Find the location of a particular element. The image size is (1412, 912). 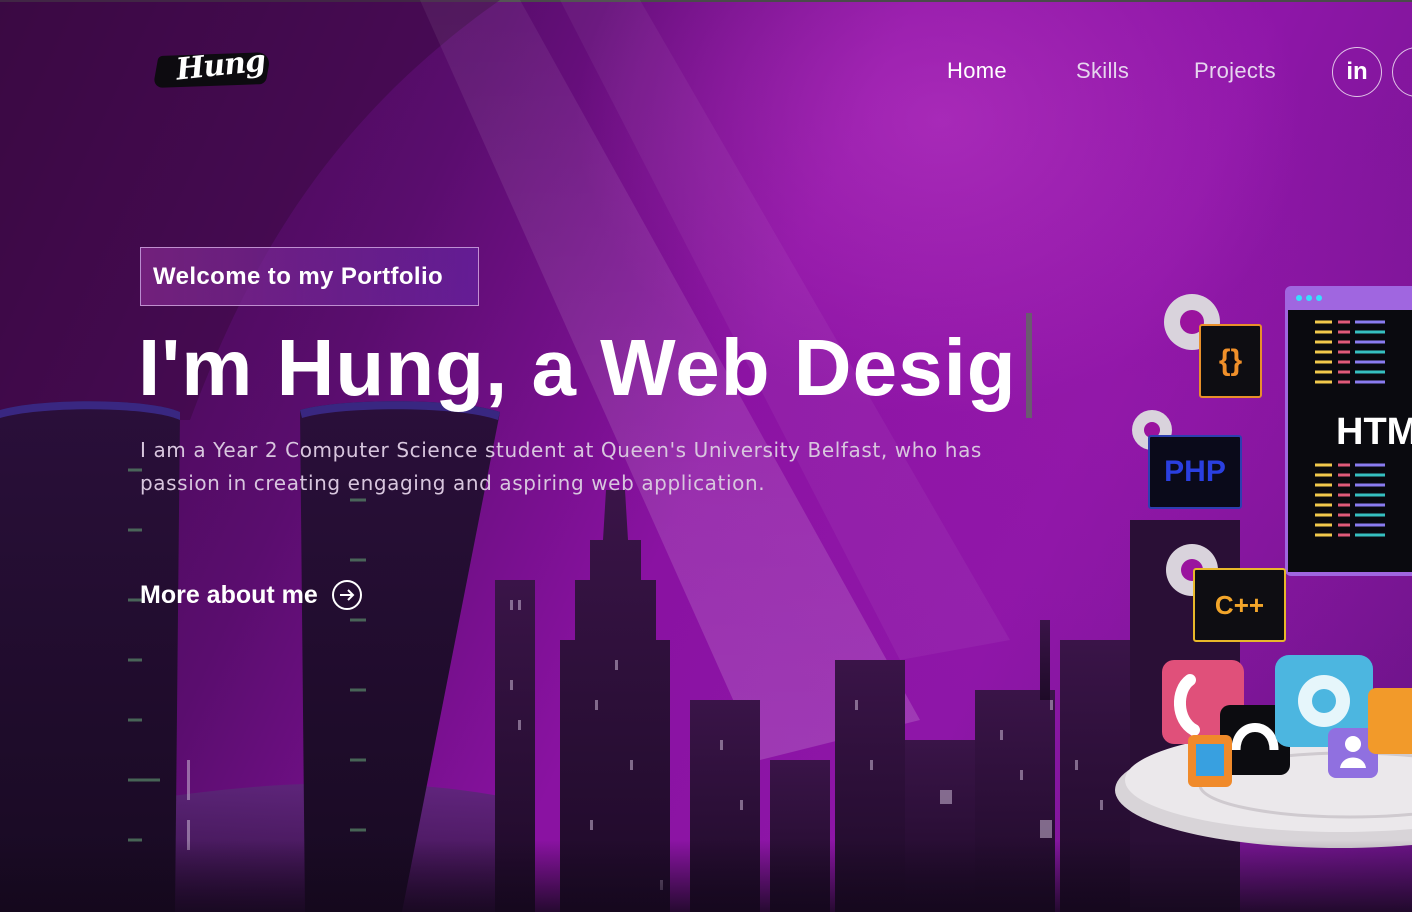

more-about-me-button: More about me is located at coordinates (251, 595).